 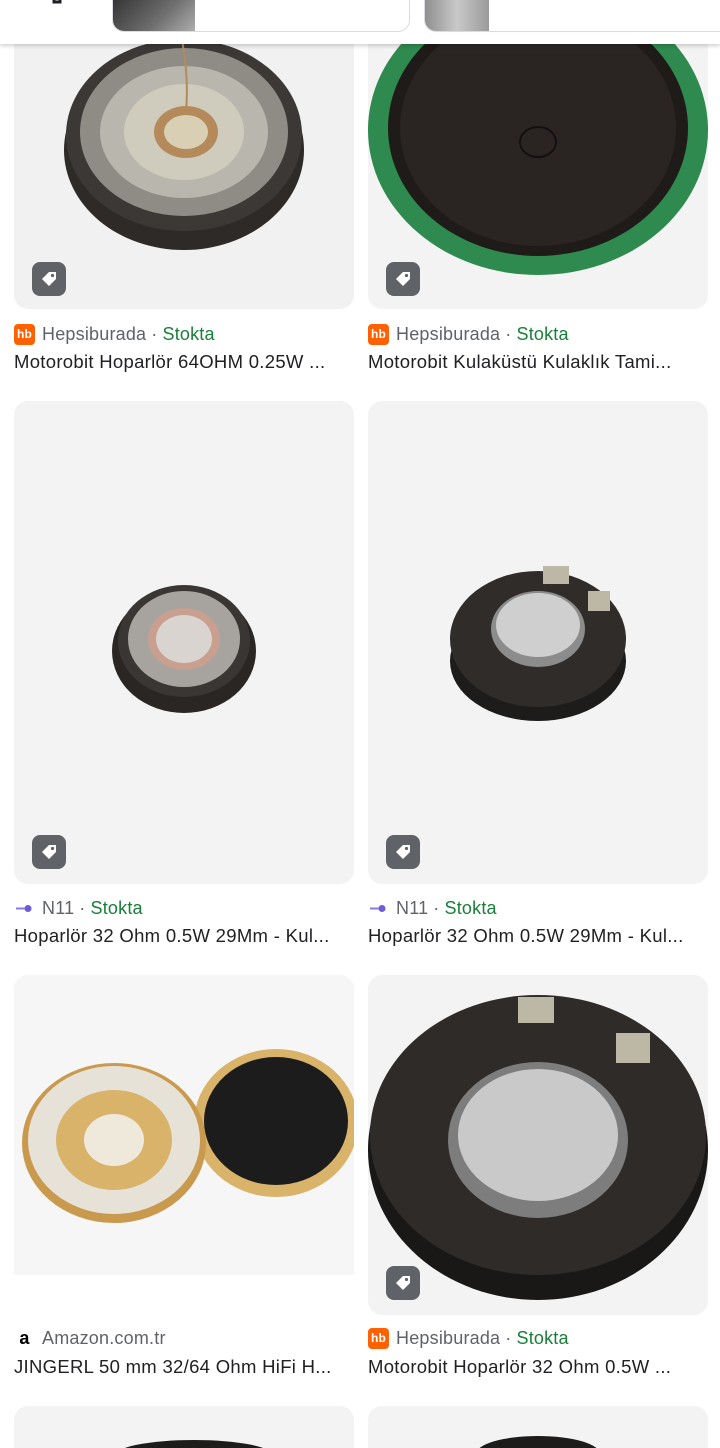 What do you see at coordinates (104, 1337) in the screenshot?
I see `source-name: Amazon.com.tr` at bounding box center [104, 1337].